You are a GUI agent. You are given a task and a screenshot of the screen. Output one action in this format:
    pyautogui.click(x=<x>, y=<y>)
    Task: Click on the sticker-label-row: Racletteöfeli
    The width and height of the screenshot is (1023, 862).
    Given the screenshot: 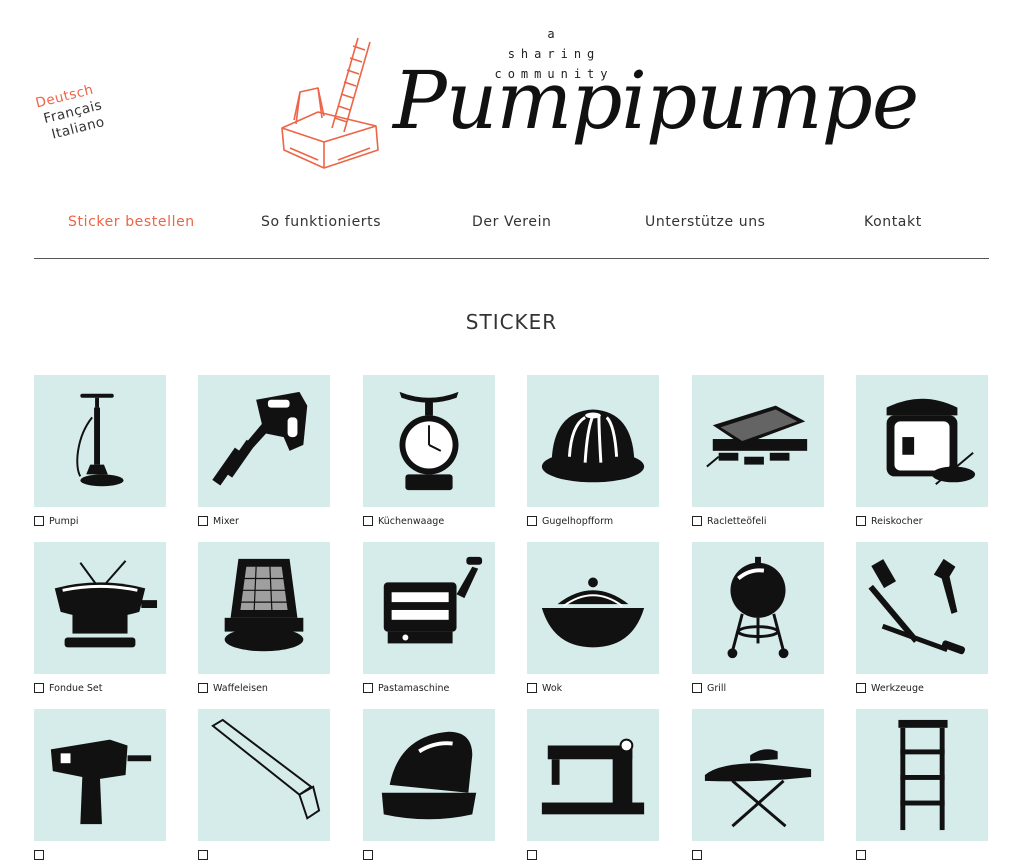 What is the action you would take?
    pyautogui.click(x=758, y=521)
    